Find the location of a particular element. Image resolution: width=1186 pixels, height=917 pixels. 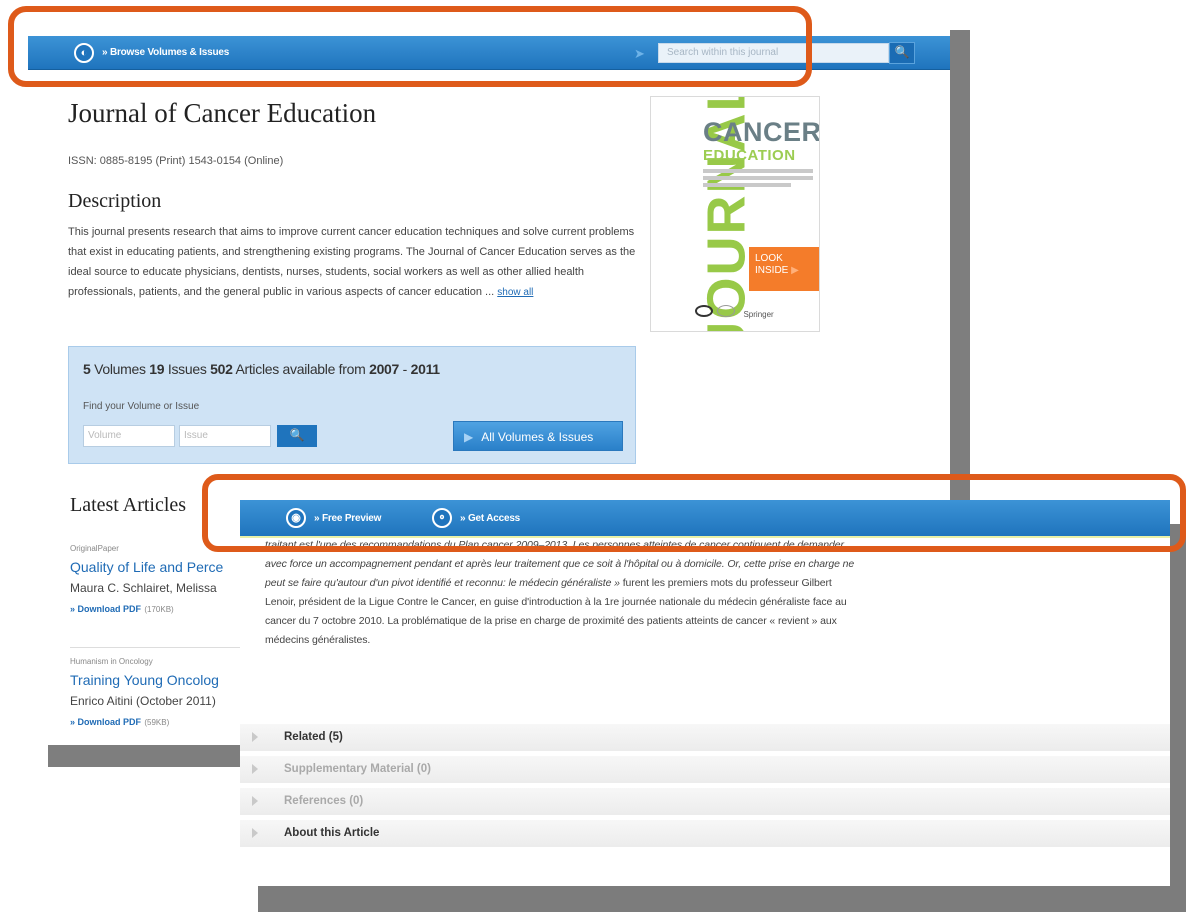

cover-logos: Springer is located at coordinates (734, 312).